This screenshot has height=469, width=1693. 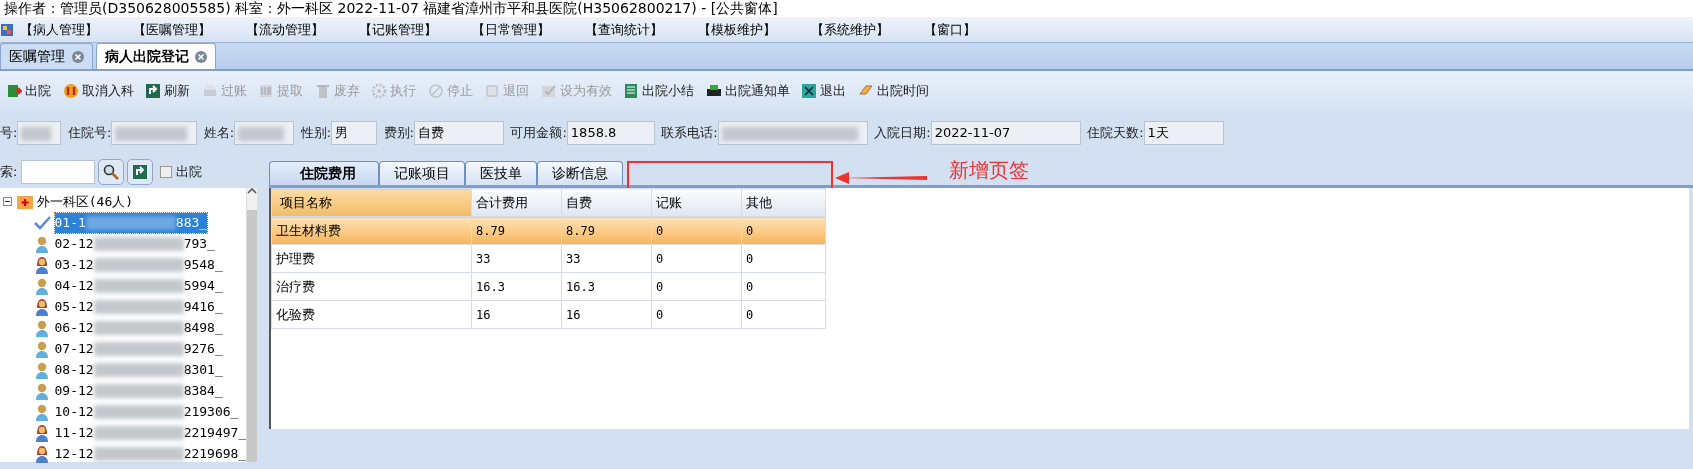 I want to click on tree-node: 10-12 219306_, so click(x=146, y=412).